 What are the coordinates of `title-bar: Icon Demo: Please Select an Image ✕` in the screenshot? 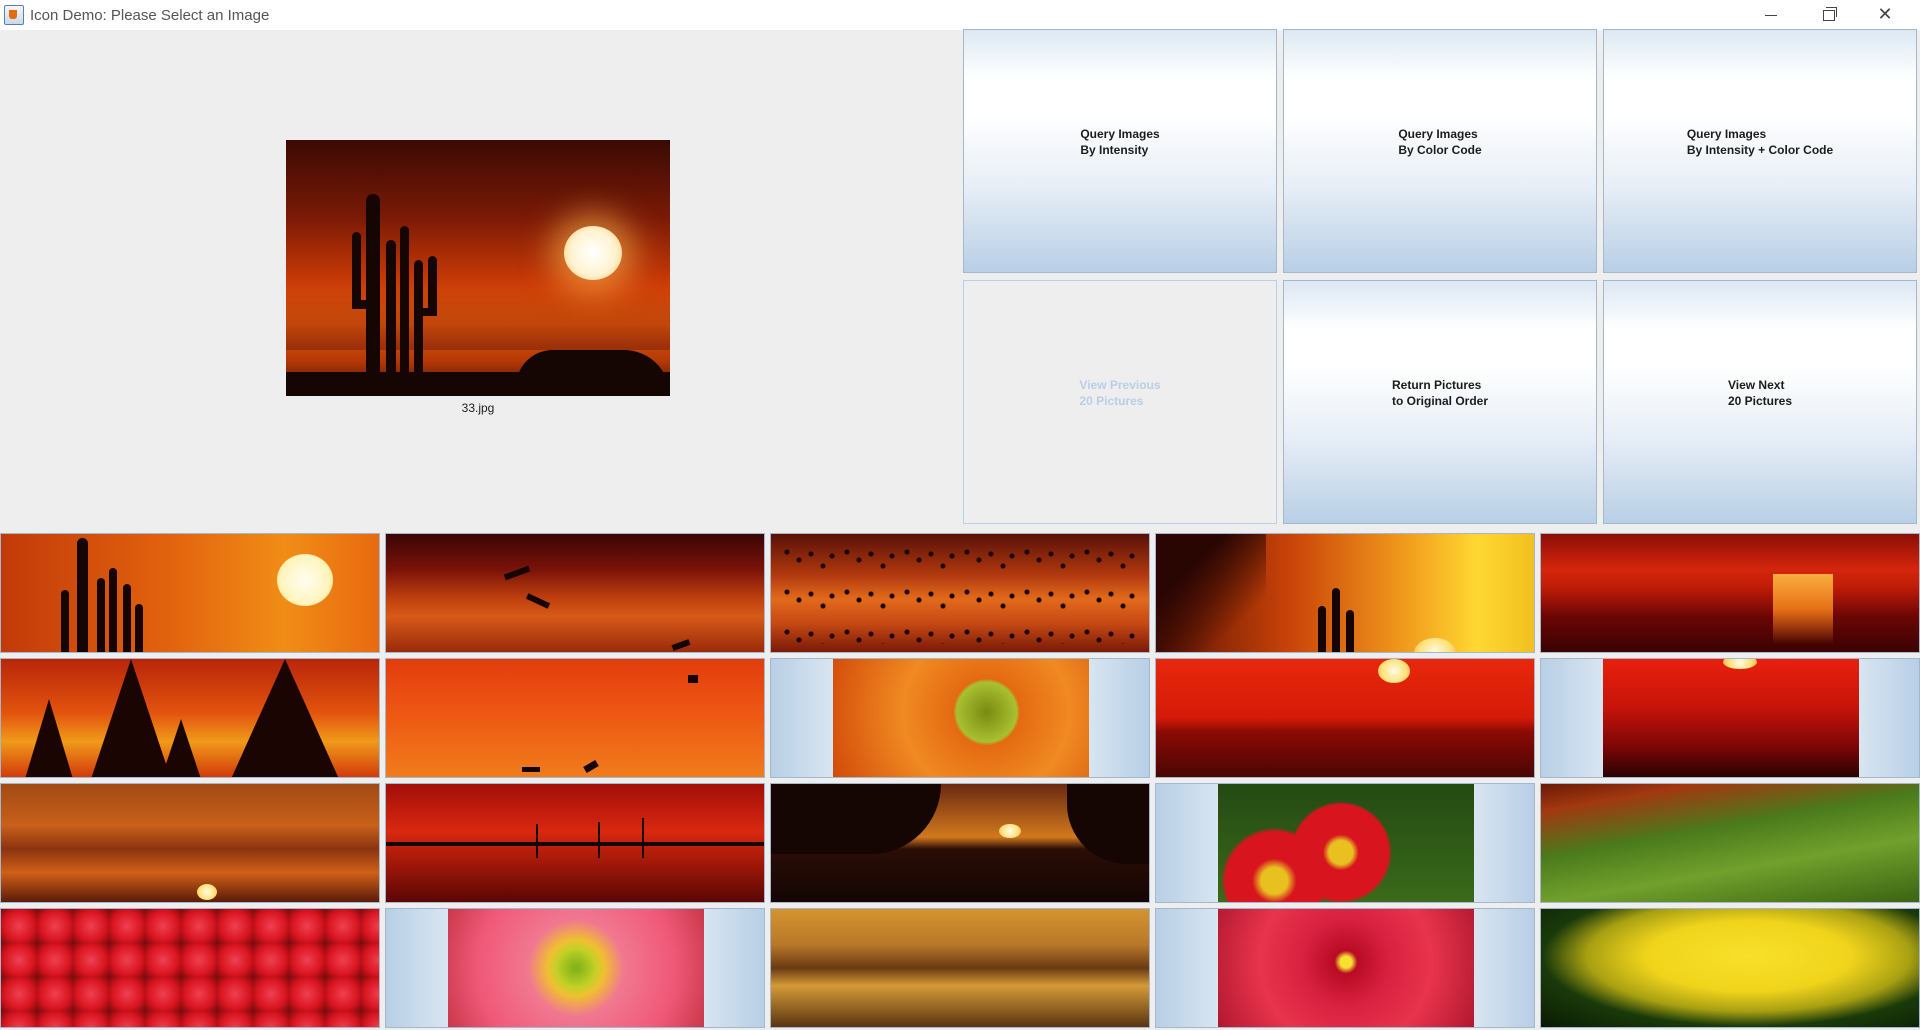 It's located at (960, 15).